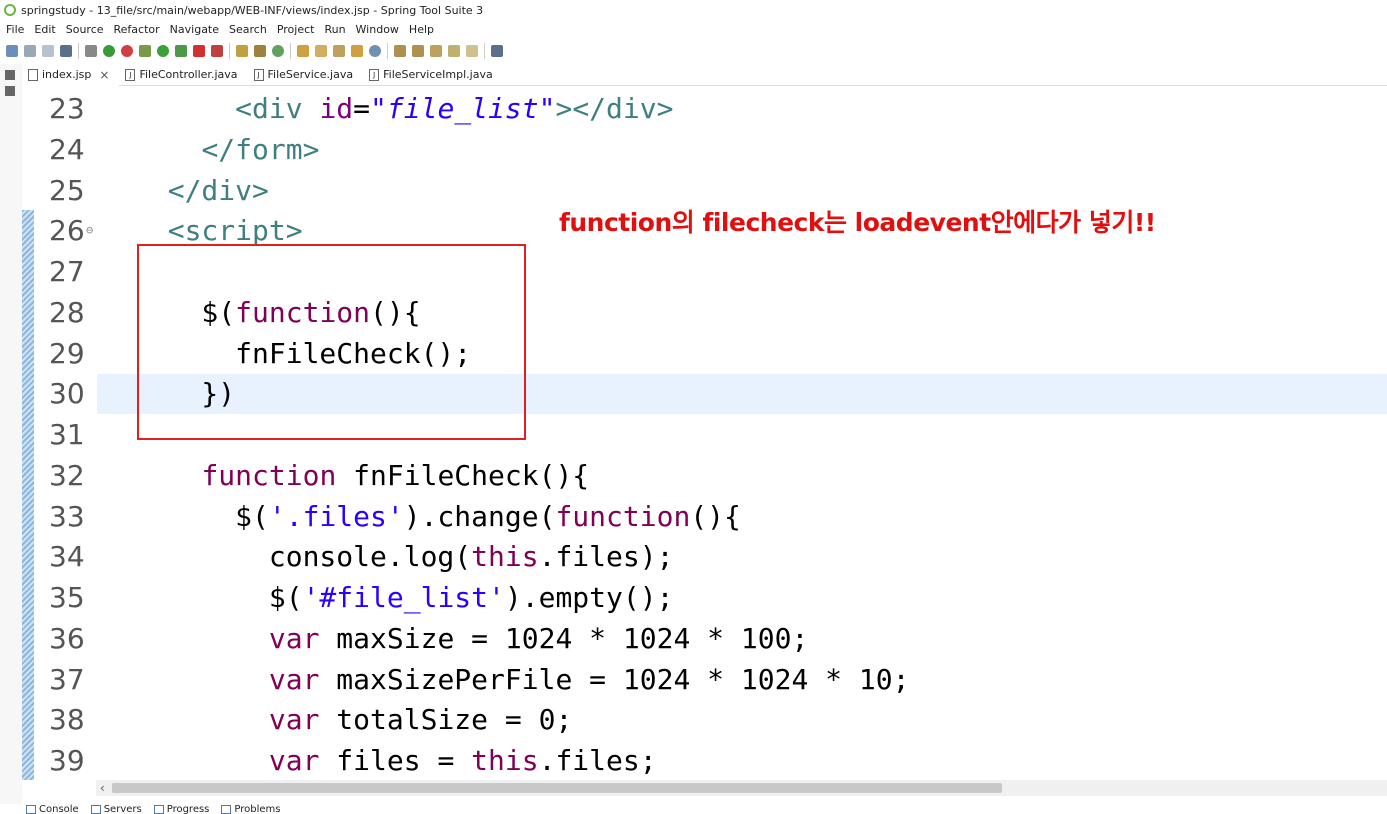 The height and width of the screenshot is (814, 1387). I want to click on tab-label: Servers, so click(122, 809).